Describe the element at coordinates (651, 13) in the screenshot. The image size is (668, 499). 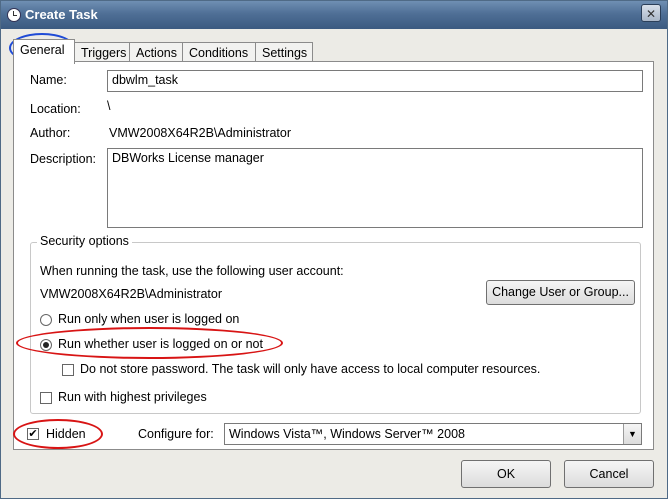
I see `close-button: ✕` at that location.